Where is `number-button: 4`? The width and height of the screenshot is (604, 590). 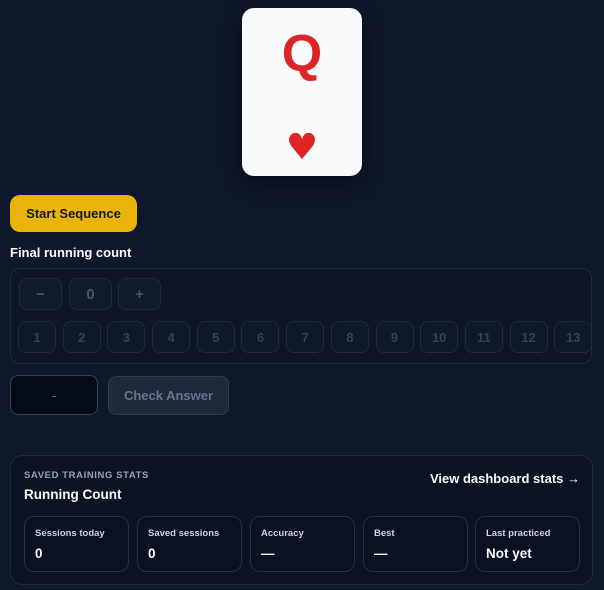 number-button: 4 is located at coordinates (171, 337).